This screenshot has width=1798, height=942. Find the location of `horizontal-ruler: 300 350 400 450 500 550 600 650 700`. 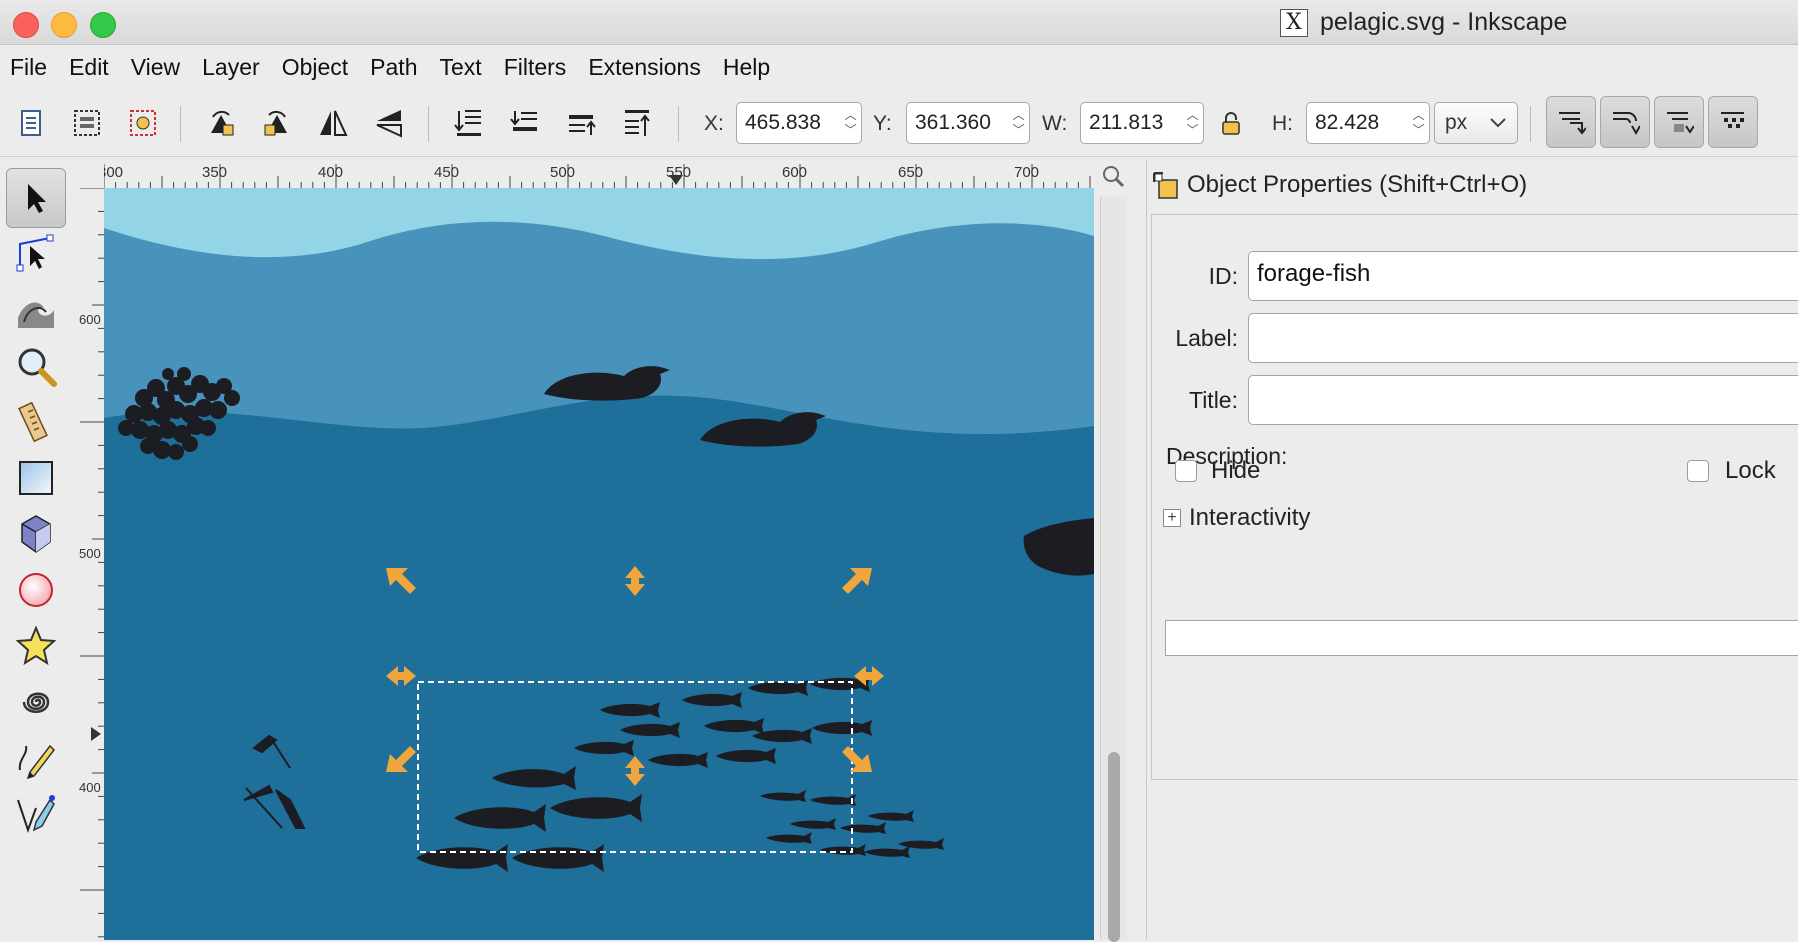

horizontal-ruler: 300 350 400 450 500 550 600 650 700 is located at coordinates (599, 174).